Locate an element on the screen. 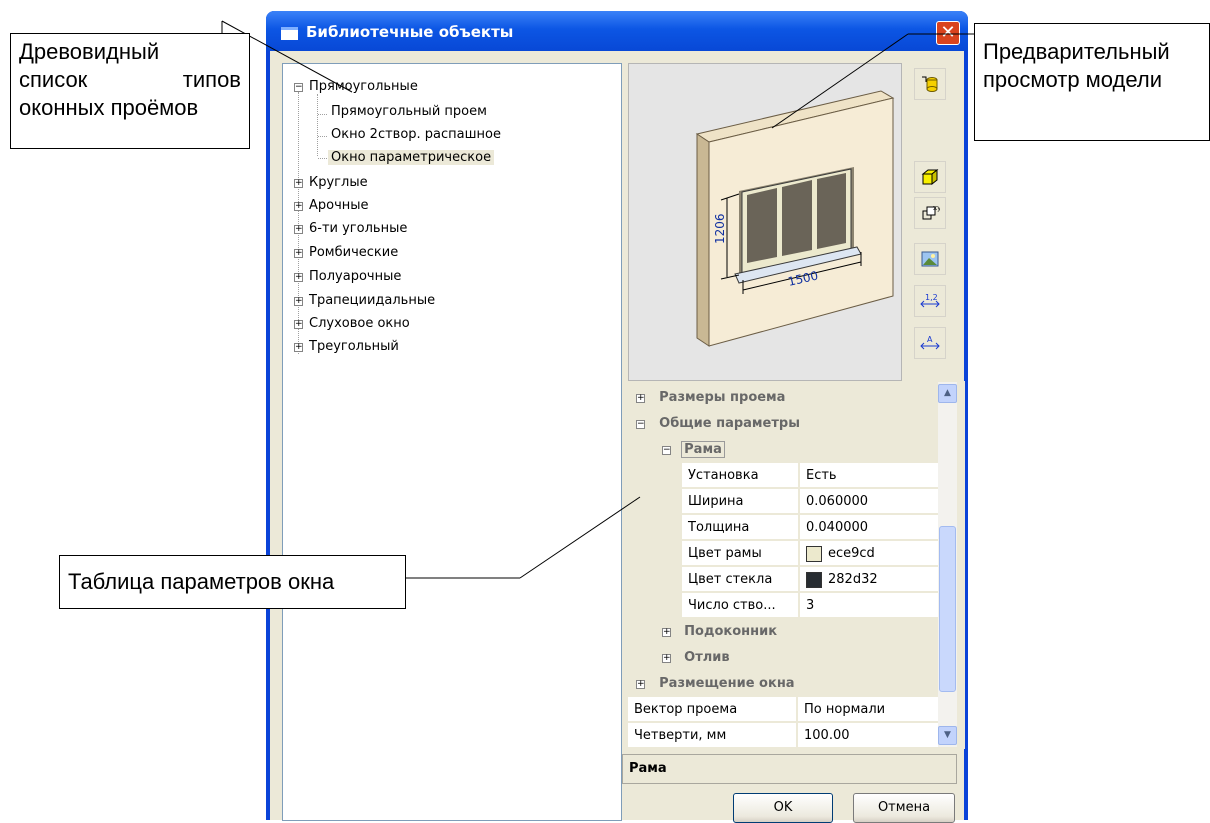  param-value-color: 282d32 is located at coordinates (869, 579).